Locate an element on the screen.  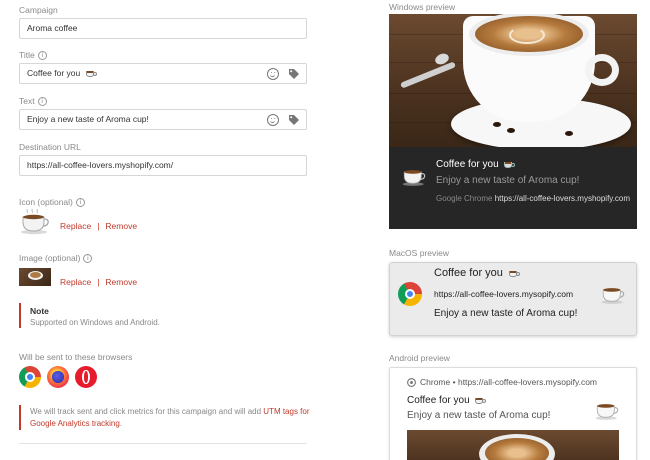
android-notification-title: Coffee for you is located at coordinates (438, 400).